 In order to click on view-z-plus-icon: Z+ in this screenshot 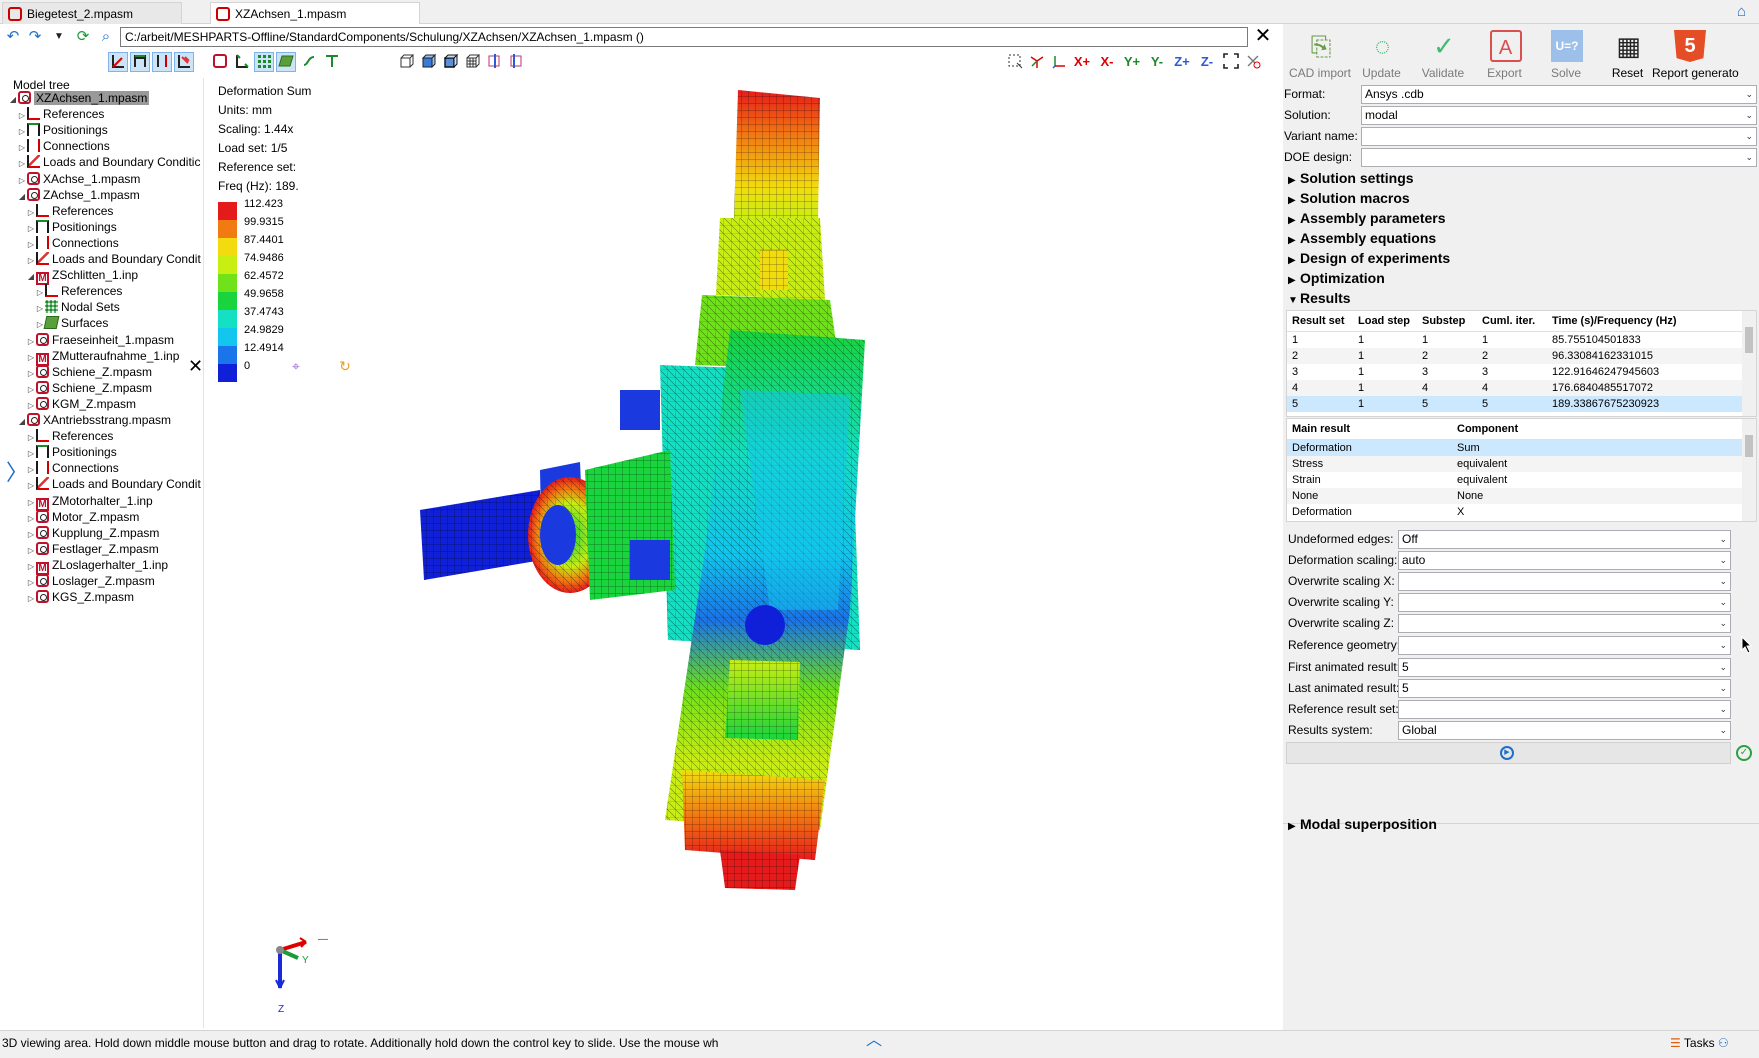, I will do `click(1182, 62)`.